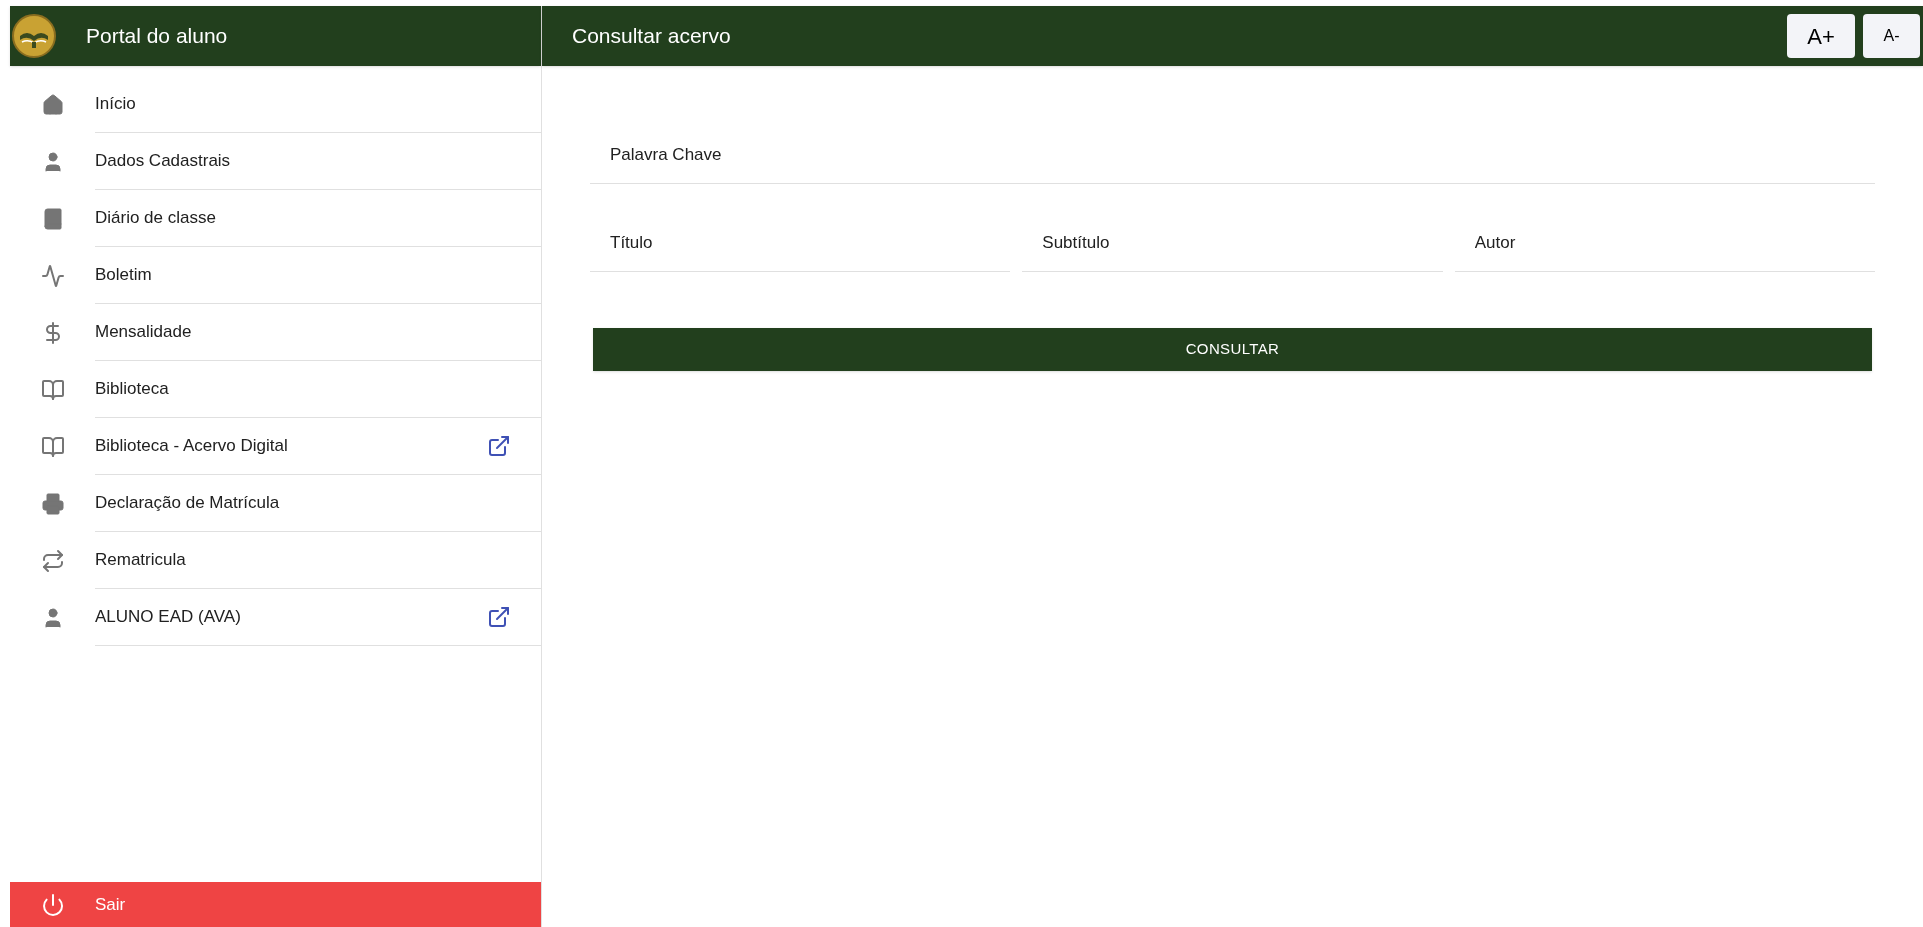 This screenshot has width=1923, height=927. What do you see at coordinates (318, 560) in the screenshot?
I see `sidebar-item: Rematricula` at bounding box center [318, 560].